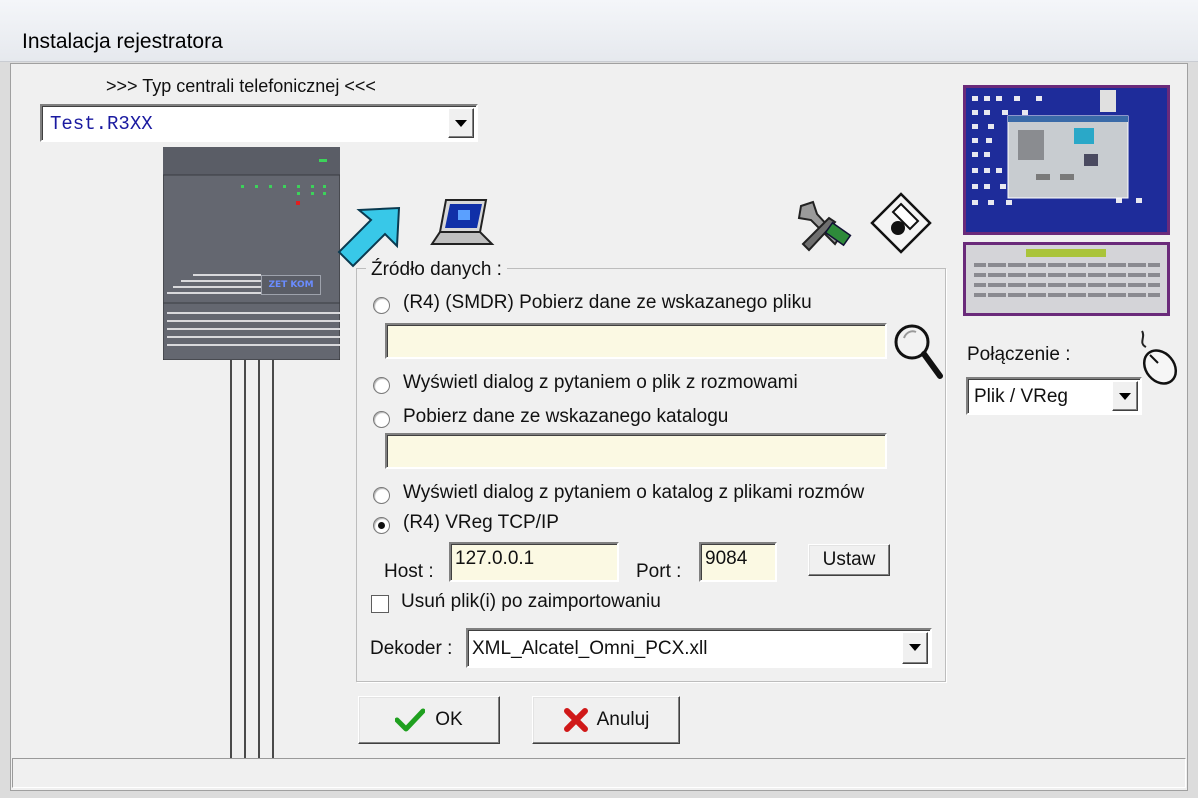 Image resolution: width=1198 pixels, height=798 pixels. What do you see at coordinates (1019, 354) in the screenshot?
I see `connection-label: Połączenie :` at bounding box center [1019, 354].